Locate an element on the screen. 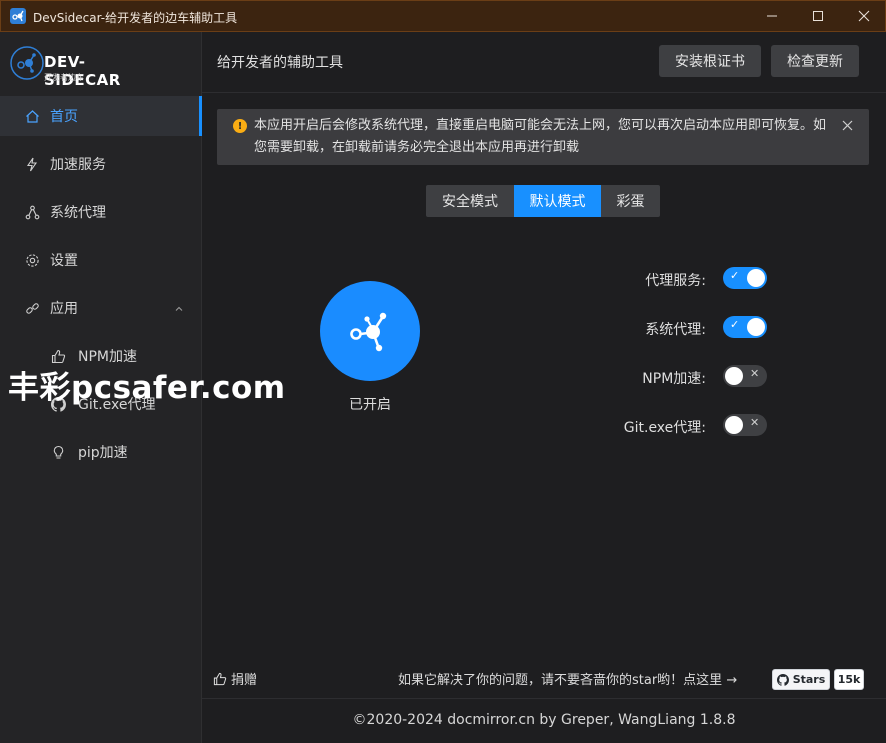 This screenshot has height=743, width=886. thunder-icon is located at coordinates (32, 164).